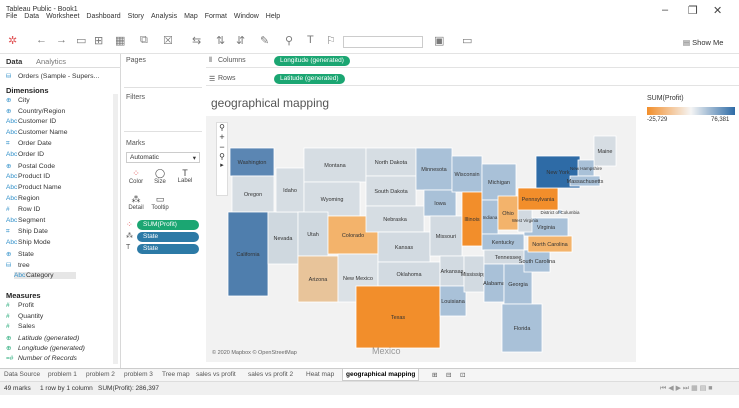 This screenshot has height=408, width=739. I want to click on forward-icon: →, so click(61, 40).